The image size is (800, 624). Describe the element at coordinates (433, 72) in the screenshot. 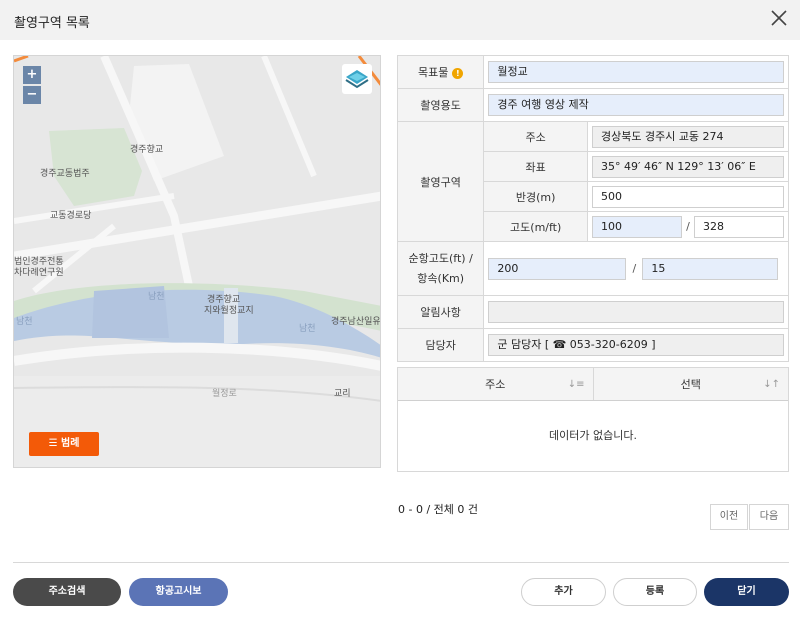

I see `target-label: 목표물` at that location.